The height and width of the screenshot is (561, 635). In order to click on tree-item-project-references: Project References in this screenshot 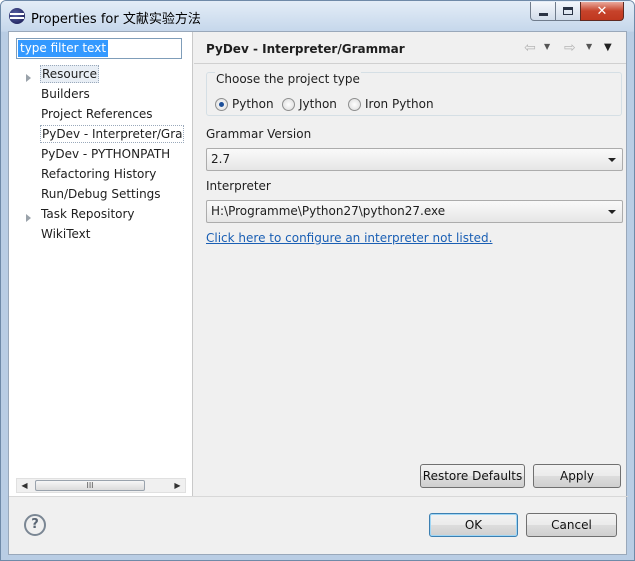, I will do `click(97, 114)`.